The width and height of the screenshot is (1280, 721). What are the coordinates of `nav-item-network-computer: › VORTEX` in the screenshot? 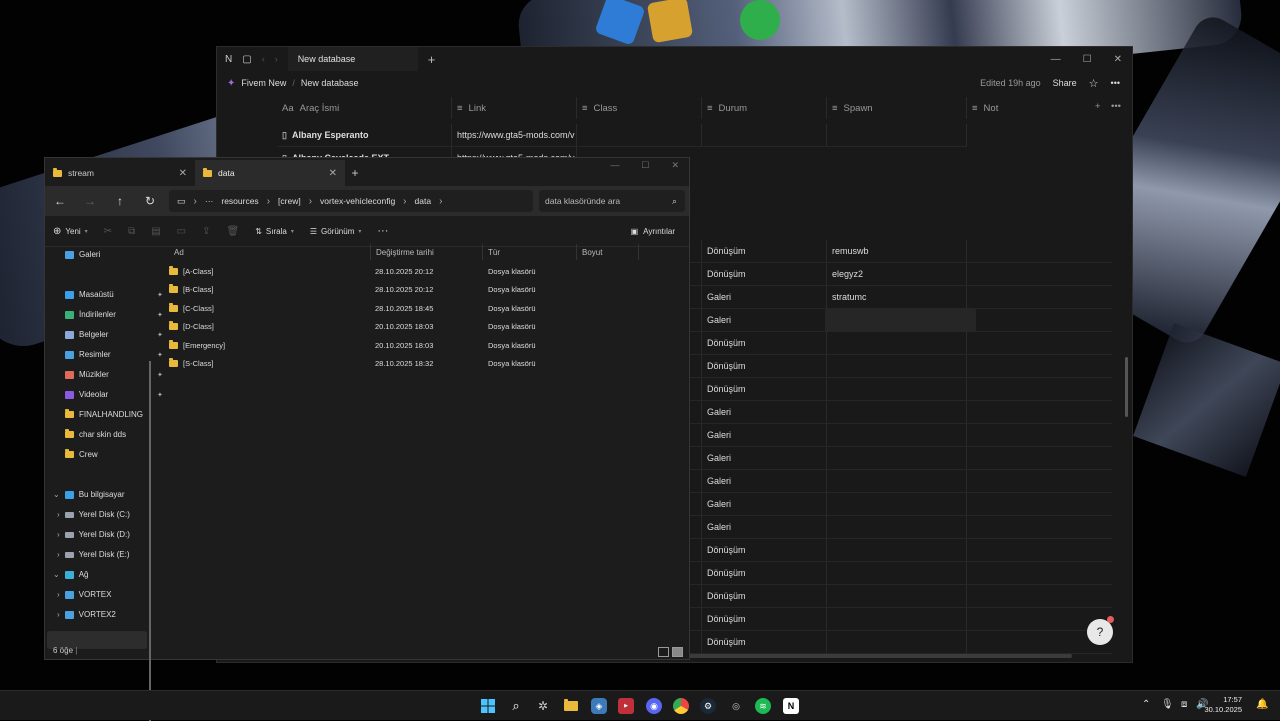 It's located at (84, 594).